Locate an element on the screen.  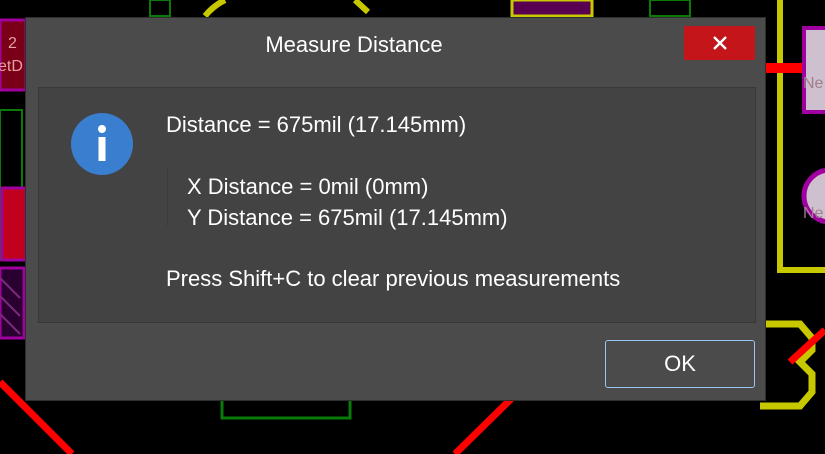
pcb-label-net: etD is located at coordinates (11, 66).